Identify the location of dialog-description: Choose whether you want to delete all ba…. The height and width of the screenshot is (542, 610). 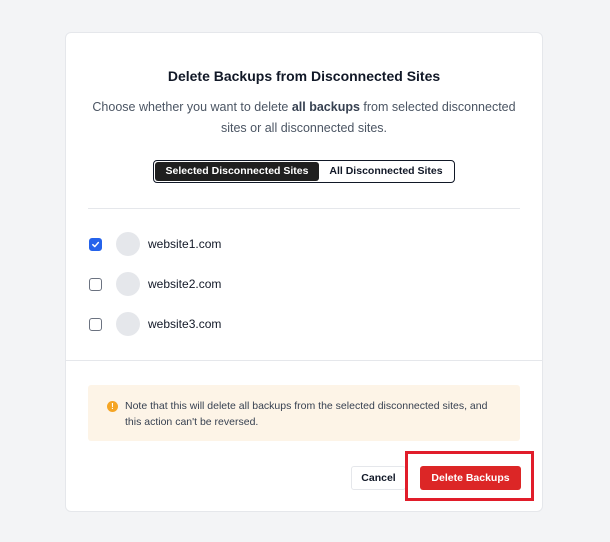
(304, 118).